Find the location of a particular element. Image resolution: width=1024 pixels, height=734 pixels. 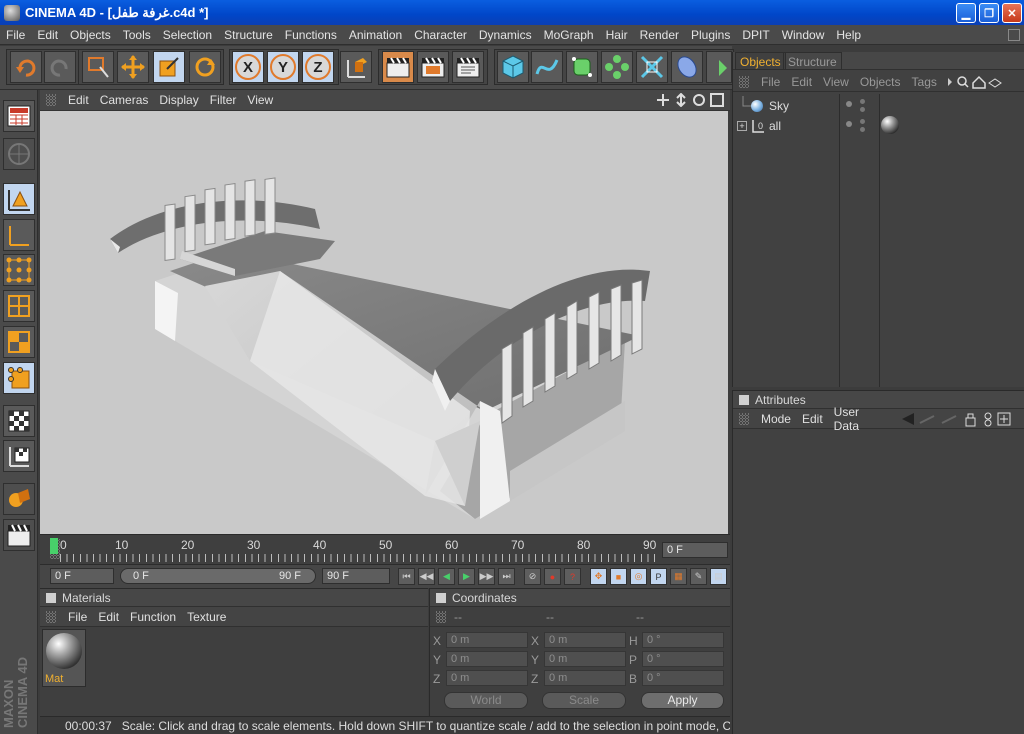

use-edge-tool-icon is located at coordinates (19, 306).